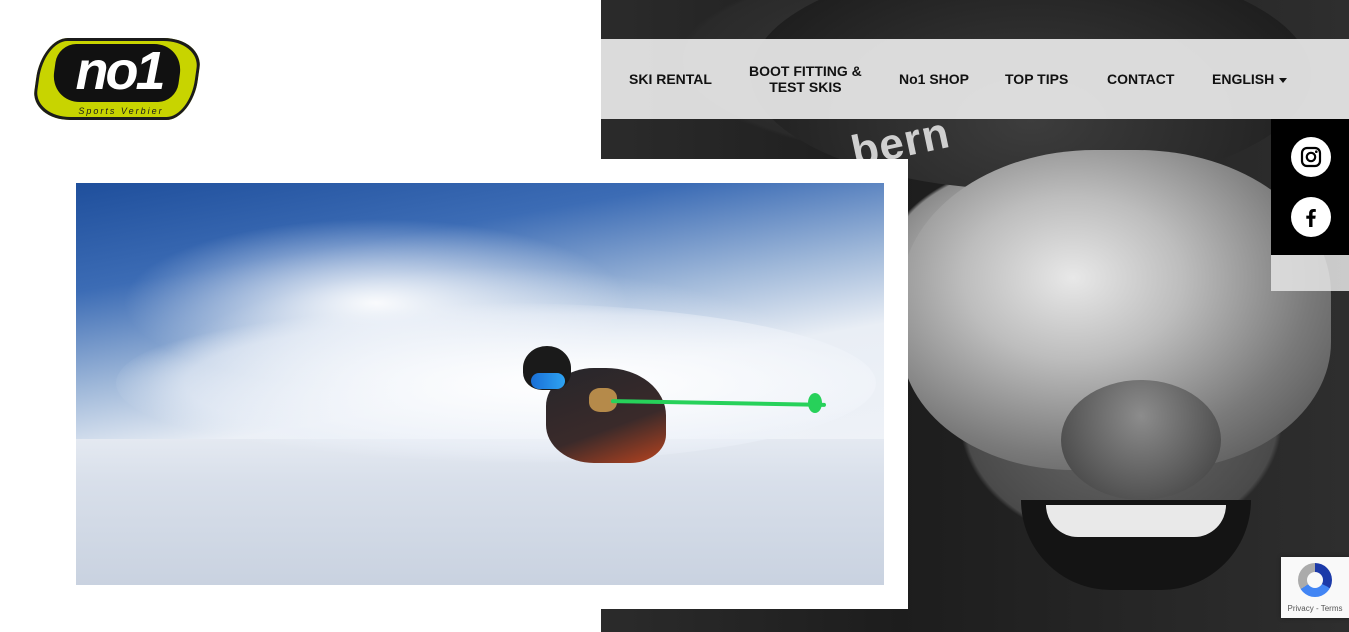 This screenshot has height=632, width=1349. I want to click on facebook-icon, so click(1311, 218).